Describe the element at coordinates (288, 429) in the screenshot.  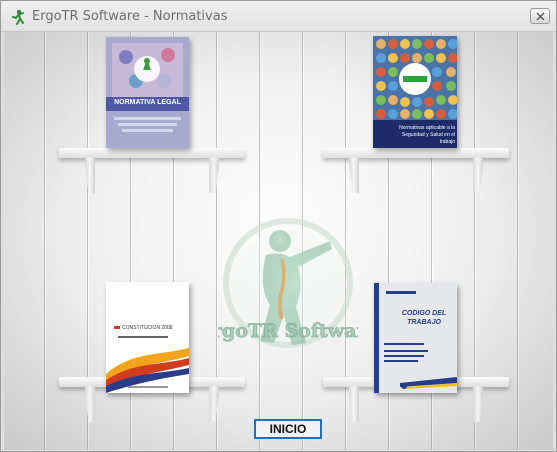
I see `inicio-button: INICIO` at that location.